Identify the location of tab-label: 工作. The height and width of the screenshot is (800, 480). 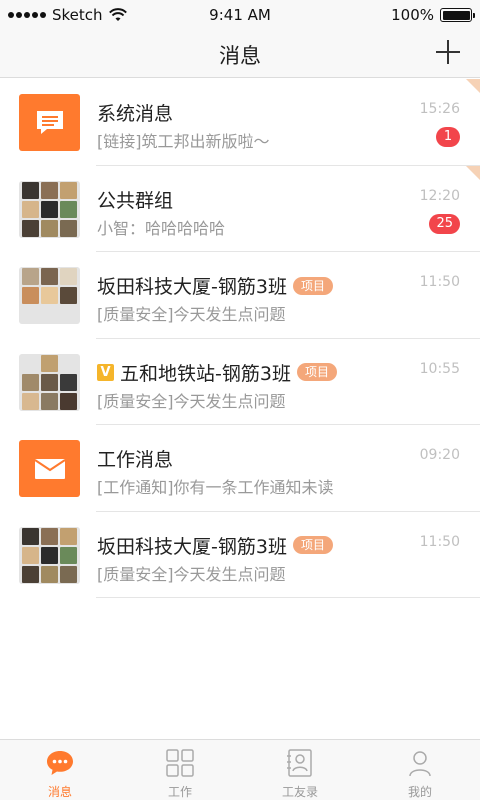
(179, 792).